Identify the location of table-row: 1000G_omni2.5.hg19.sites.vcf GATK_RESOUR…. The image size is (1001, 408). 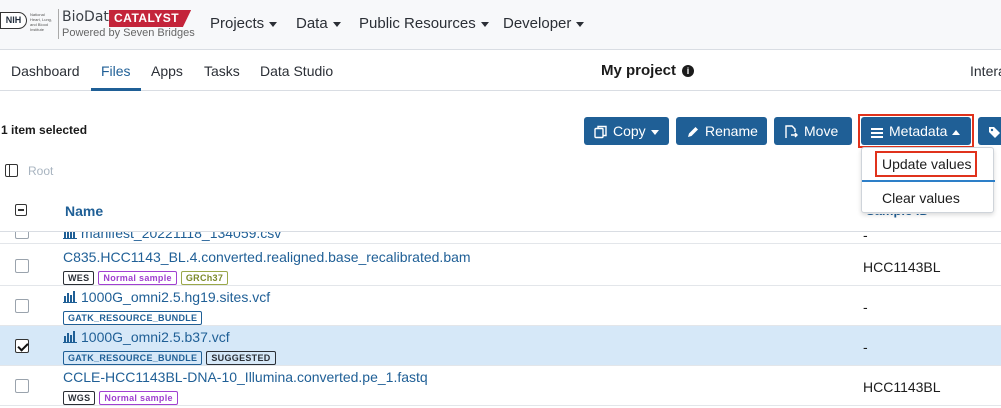
(500, 306).